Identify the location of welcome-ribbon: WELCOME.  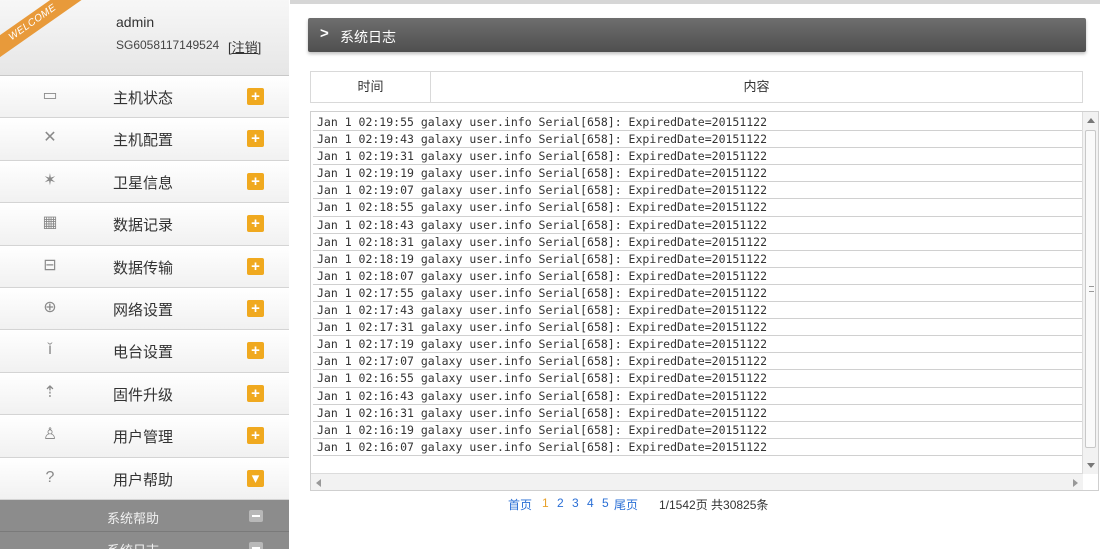
(45, 30).